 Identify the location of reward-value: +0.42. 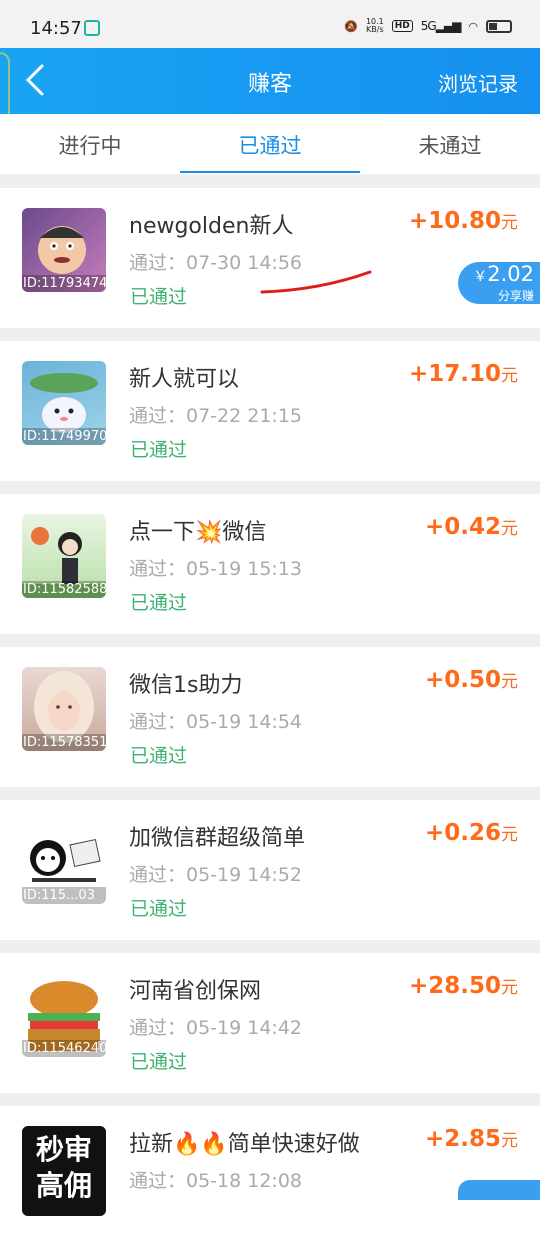
(462, 527).